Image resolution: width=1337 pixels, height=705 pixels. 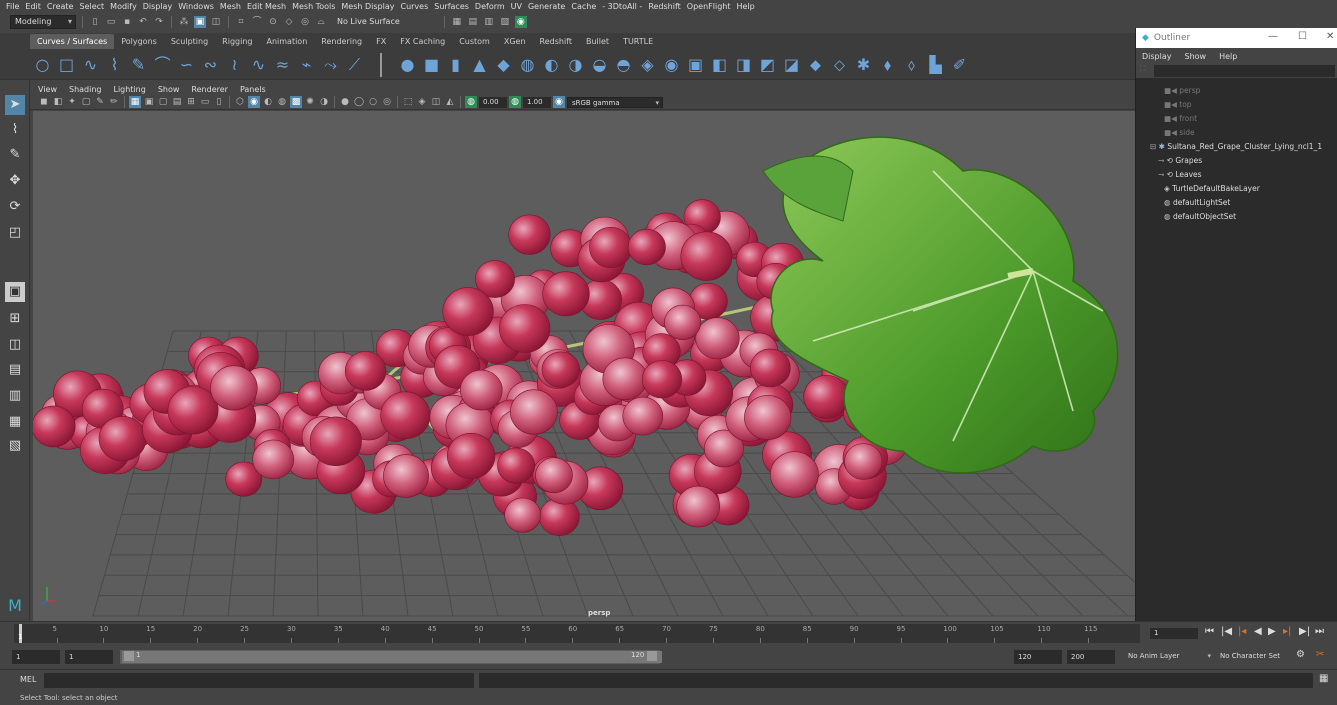 I want to click on new-scene-icon: ▯, so click(x=95, y=22).